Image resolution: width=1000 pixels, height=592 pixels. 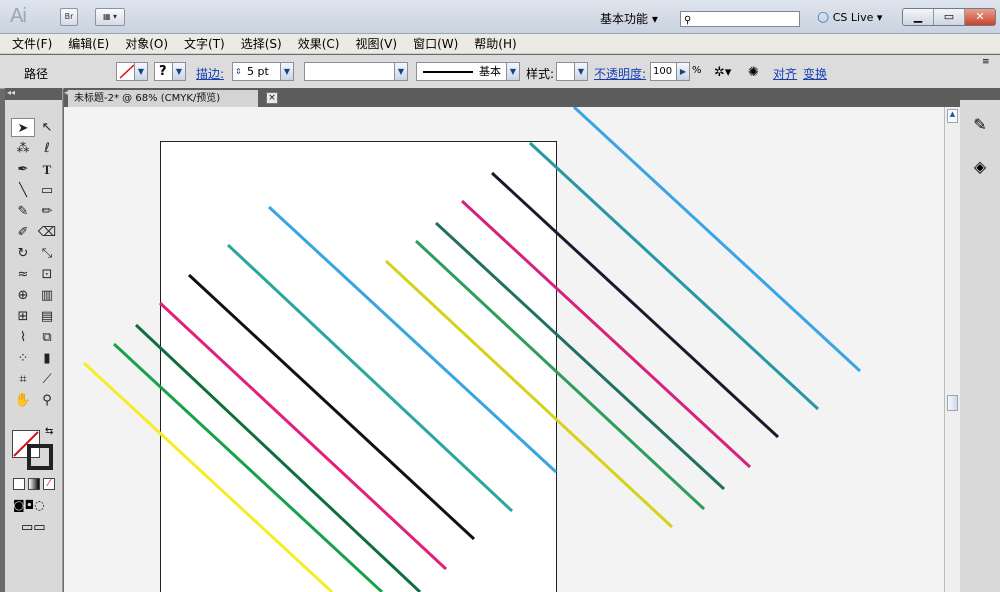 I want to click on stroke-panel-link: 描边:, so click(x=210, y=73).